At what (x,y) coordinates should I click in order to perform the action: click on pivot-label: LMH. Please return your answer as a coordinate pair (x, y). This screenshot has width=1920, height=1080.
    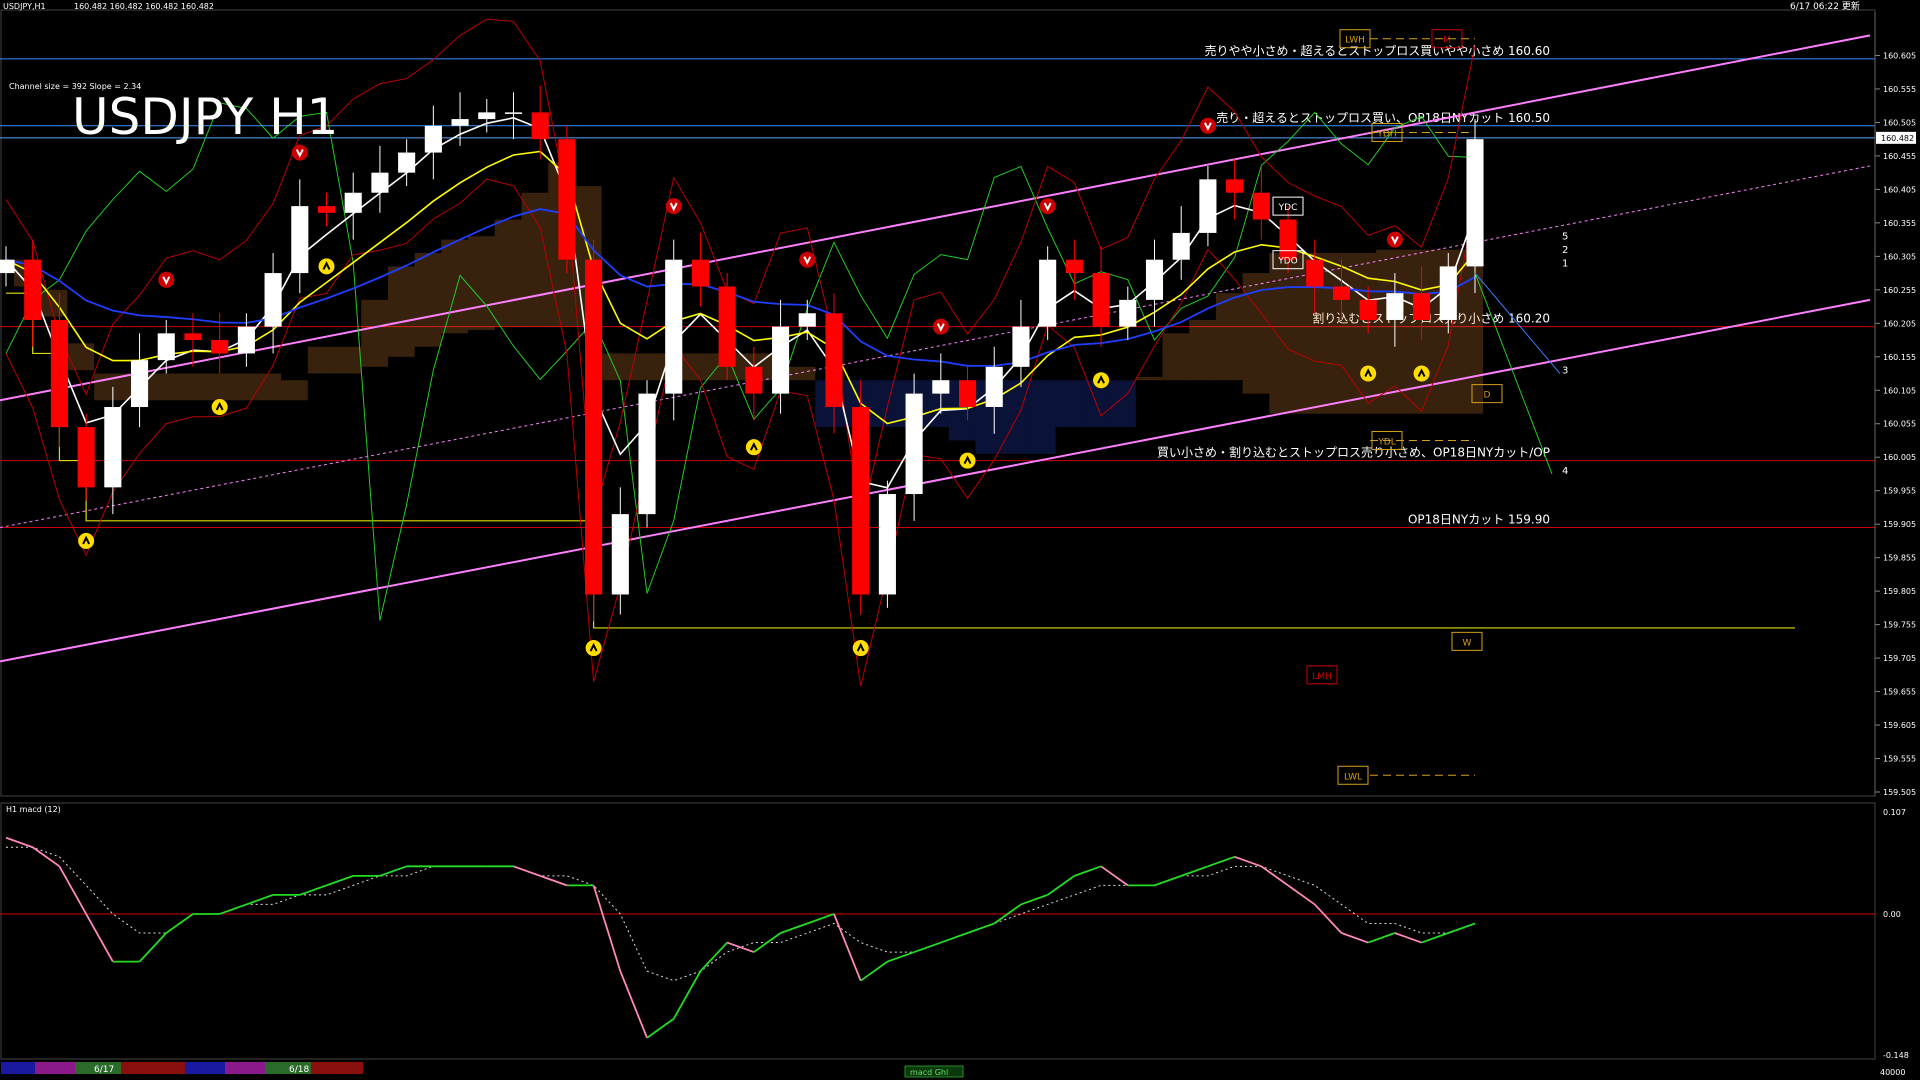
    Looking at the image, I should click on (1322, 677).